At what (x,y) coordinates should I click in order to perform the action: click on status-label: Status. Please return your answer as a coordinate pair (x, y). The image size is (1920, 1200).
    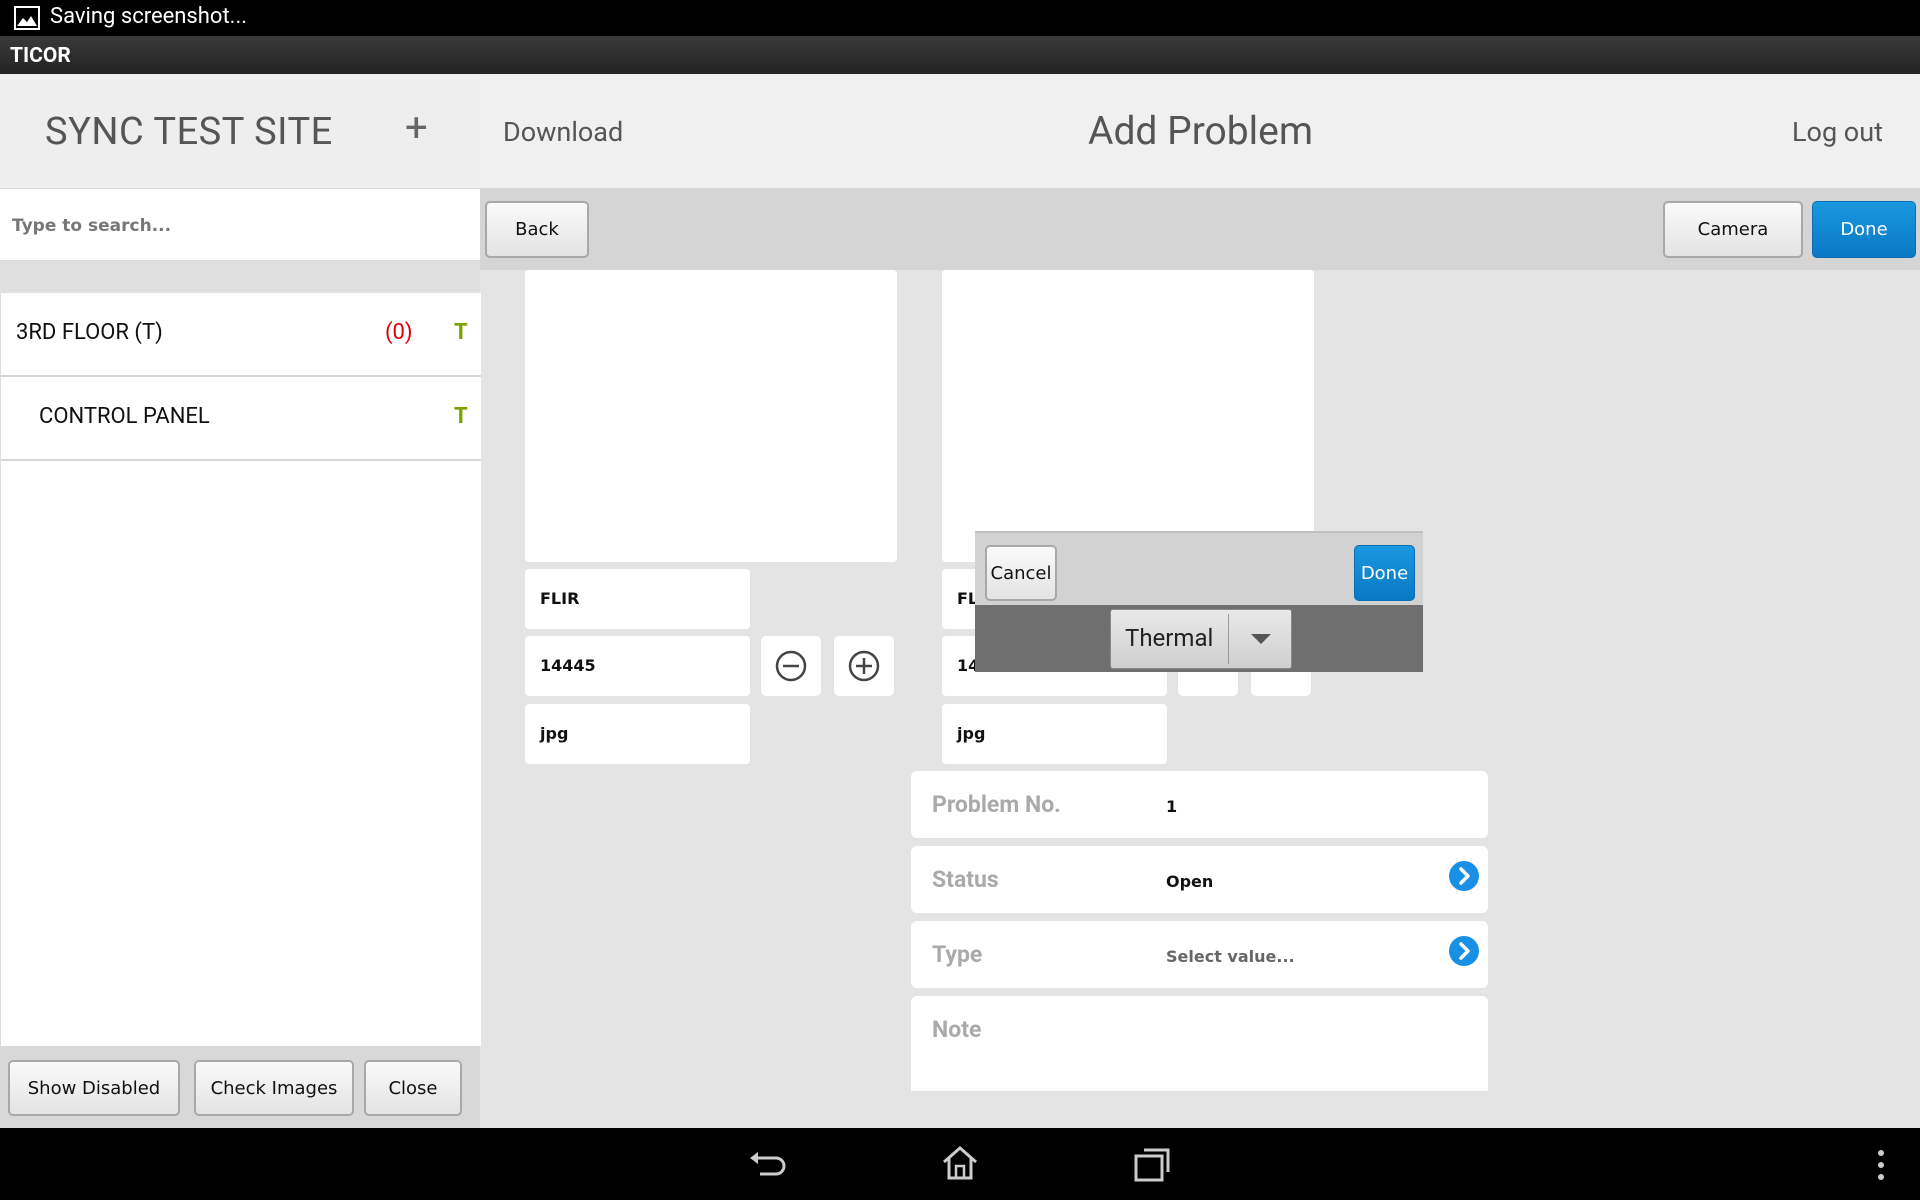
    Looking at the image, I should click on (965, 879).